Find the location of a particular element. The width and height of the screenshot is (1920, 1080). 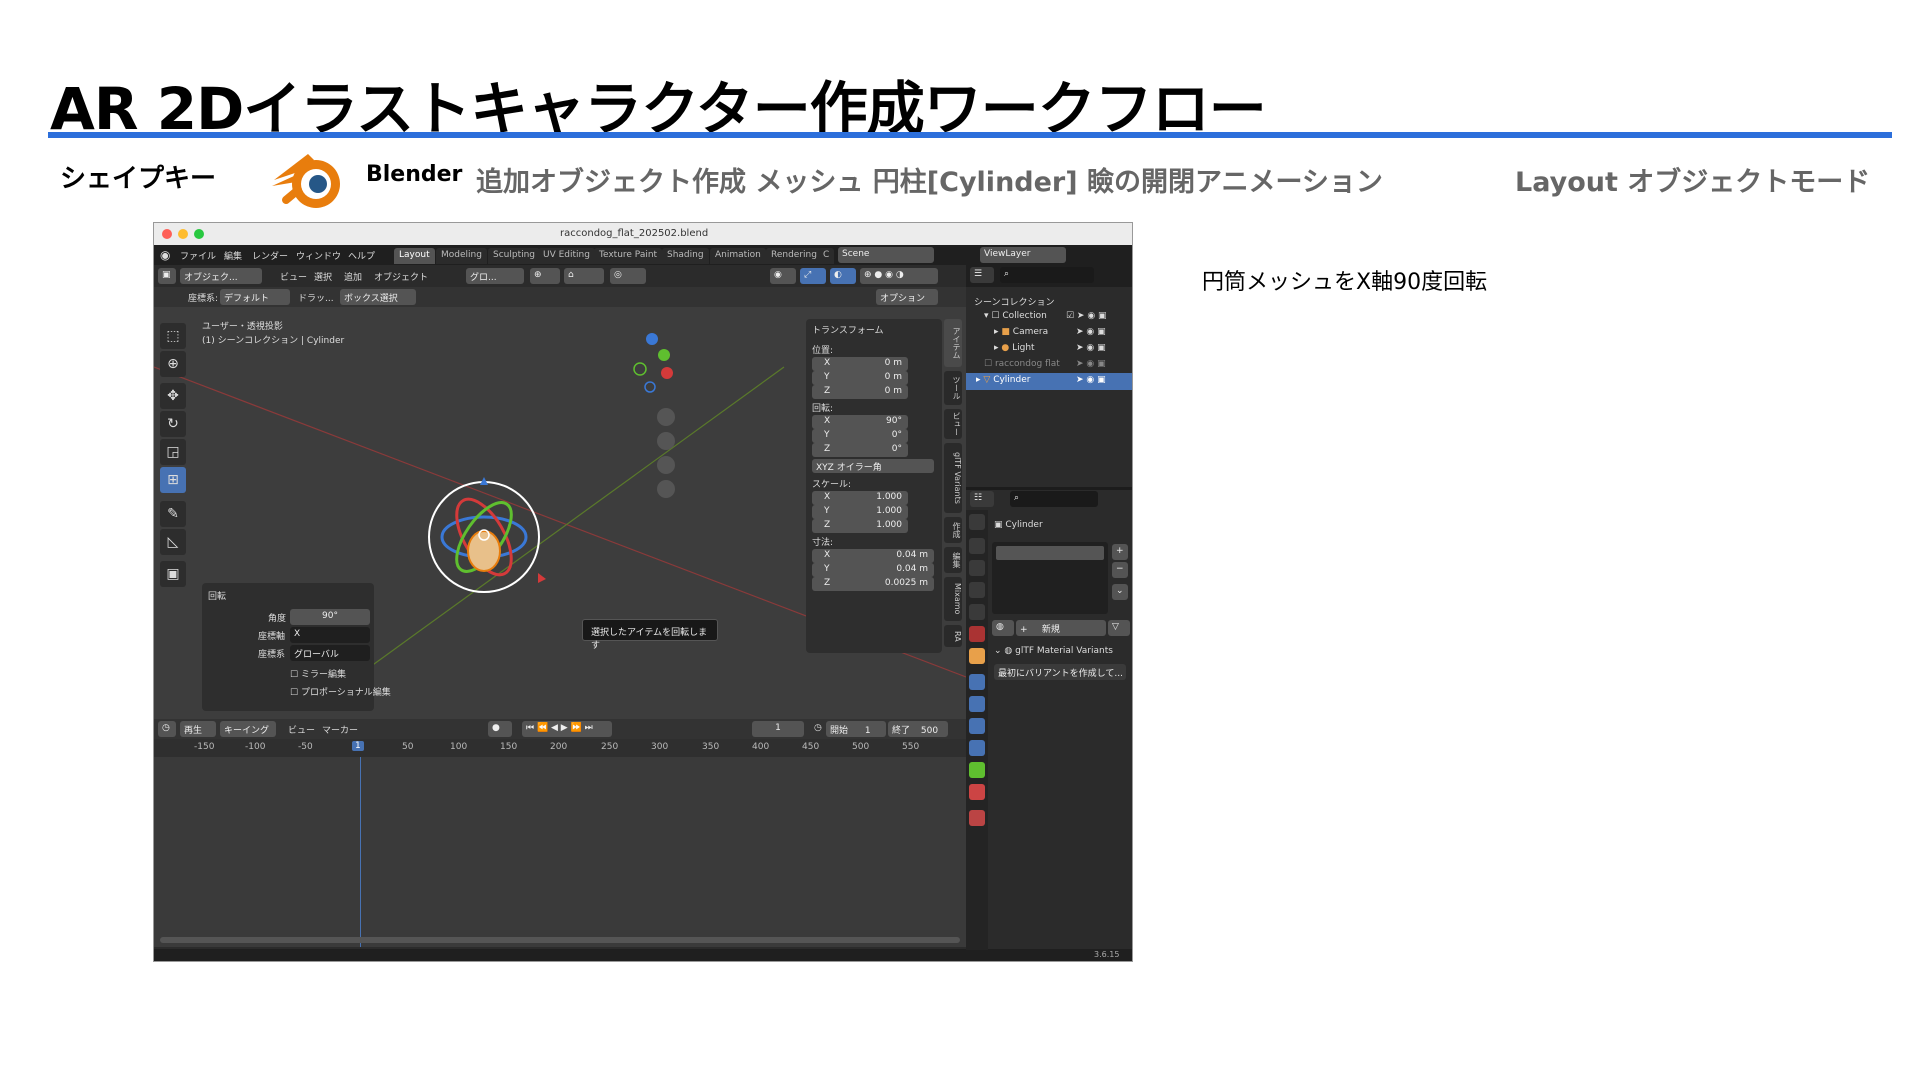

tab-mixamo: Mixamo is located at coordinates (953, 599).